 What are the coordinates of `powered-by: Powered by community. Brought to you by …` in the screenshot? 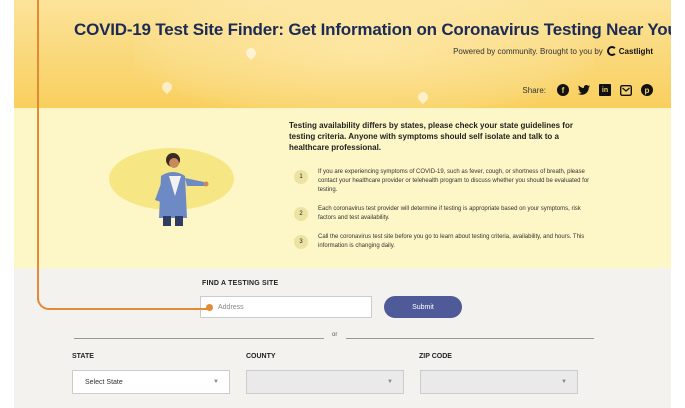 It's located at (553, 51).